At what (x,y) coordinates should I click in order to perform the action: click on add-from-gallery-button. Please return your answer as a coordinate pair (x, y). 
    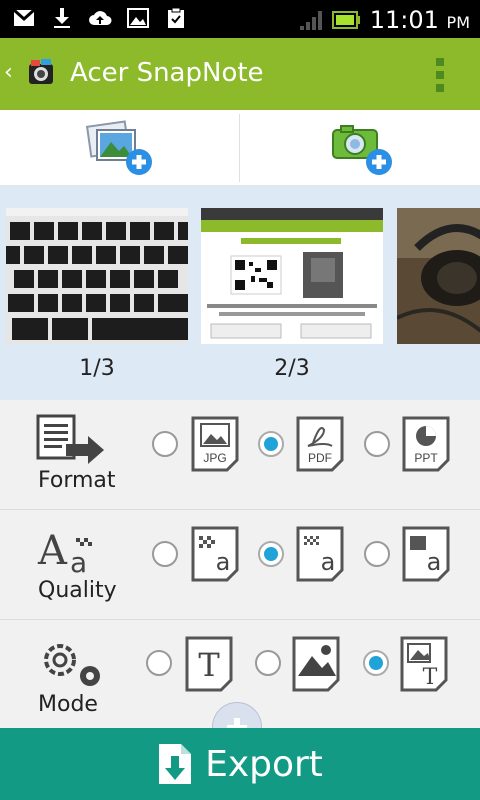
    Looking at the image, I should click on (119, 148).